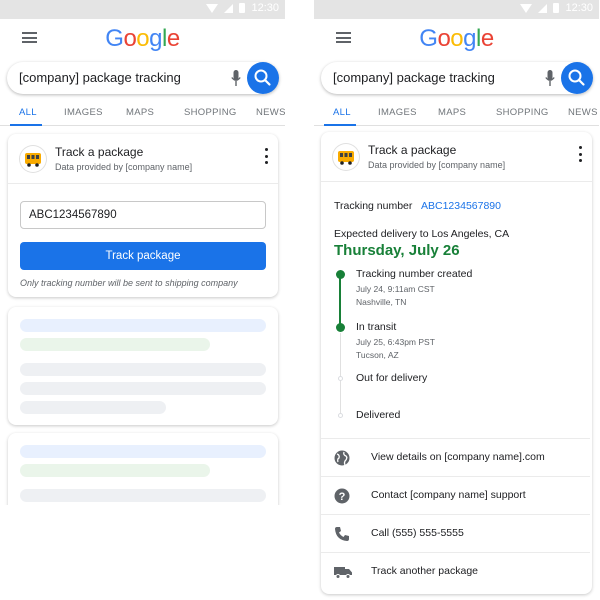  Describe the element at coordinates (414, 274) in the screenshot. I see `event-title: Tracking number created` at that location.